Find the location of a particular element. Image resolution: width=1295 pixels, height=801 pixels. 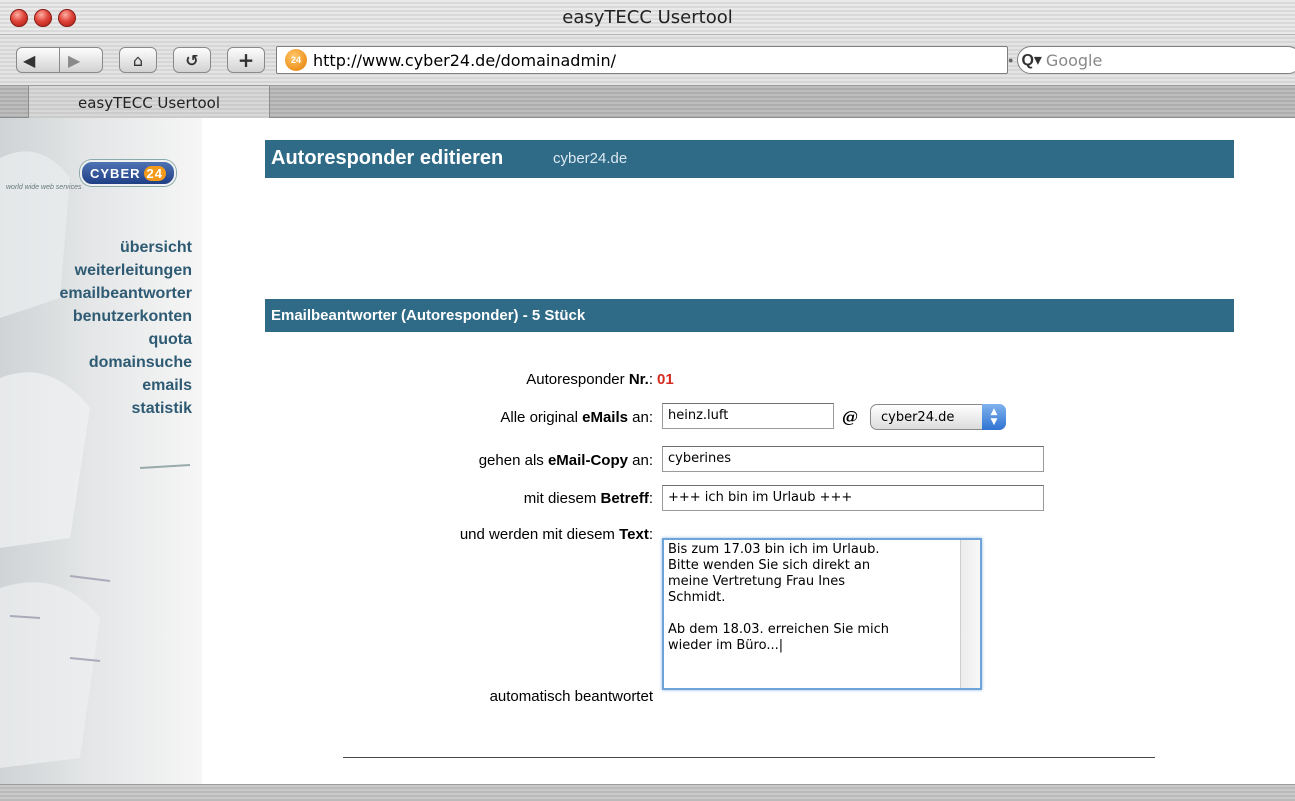

text-label-bold: Text is located at coordinates (634, 534).